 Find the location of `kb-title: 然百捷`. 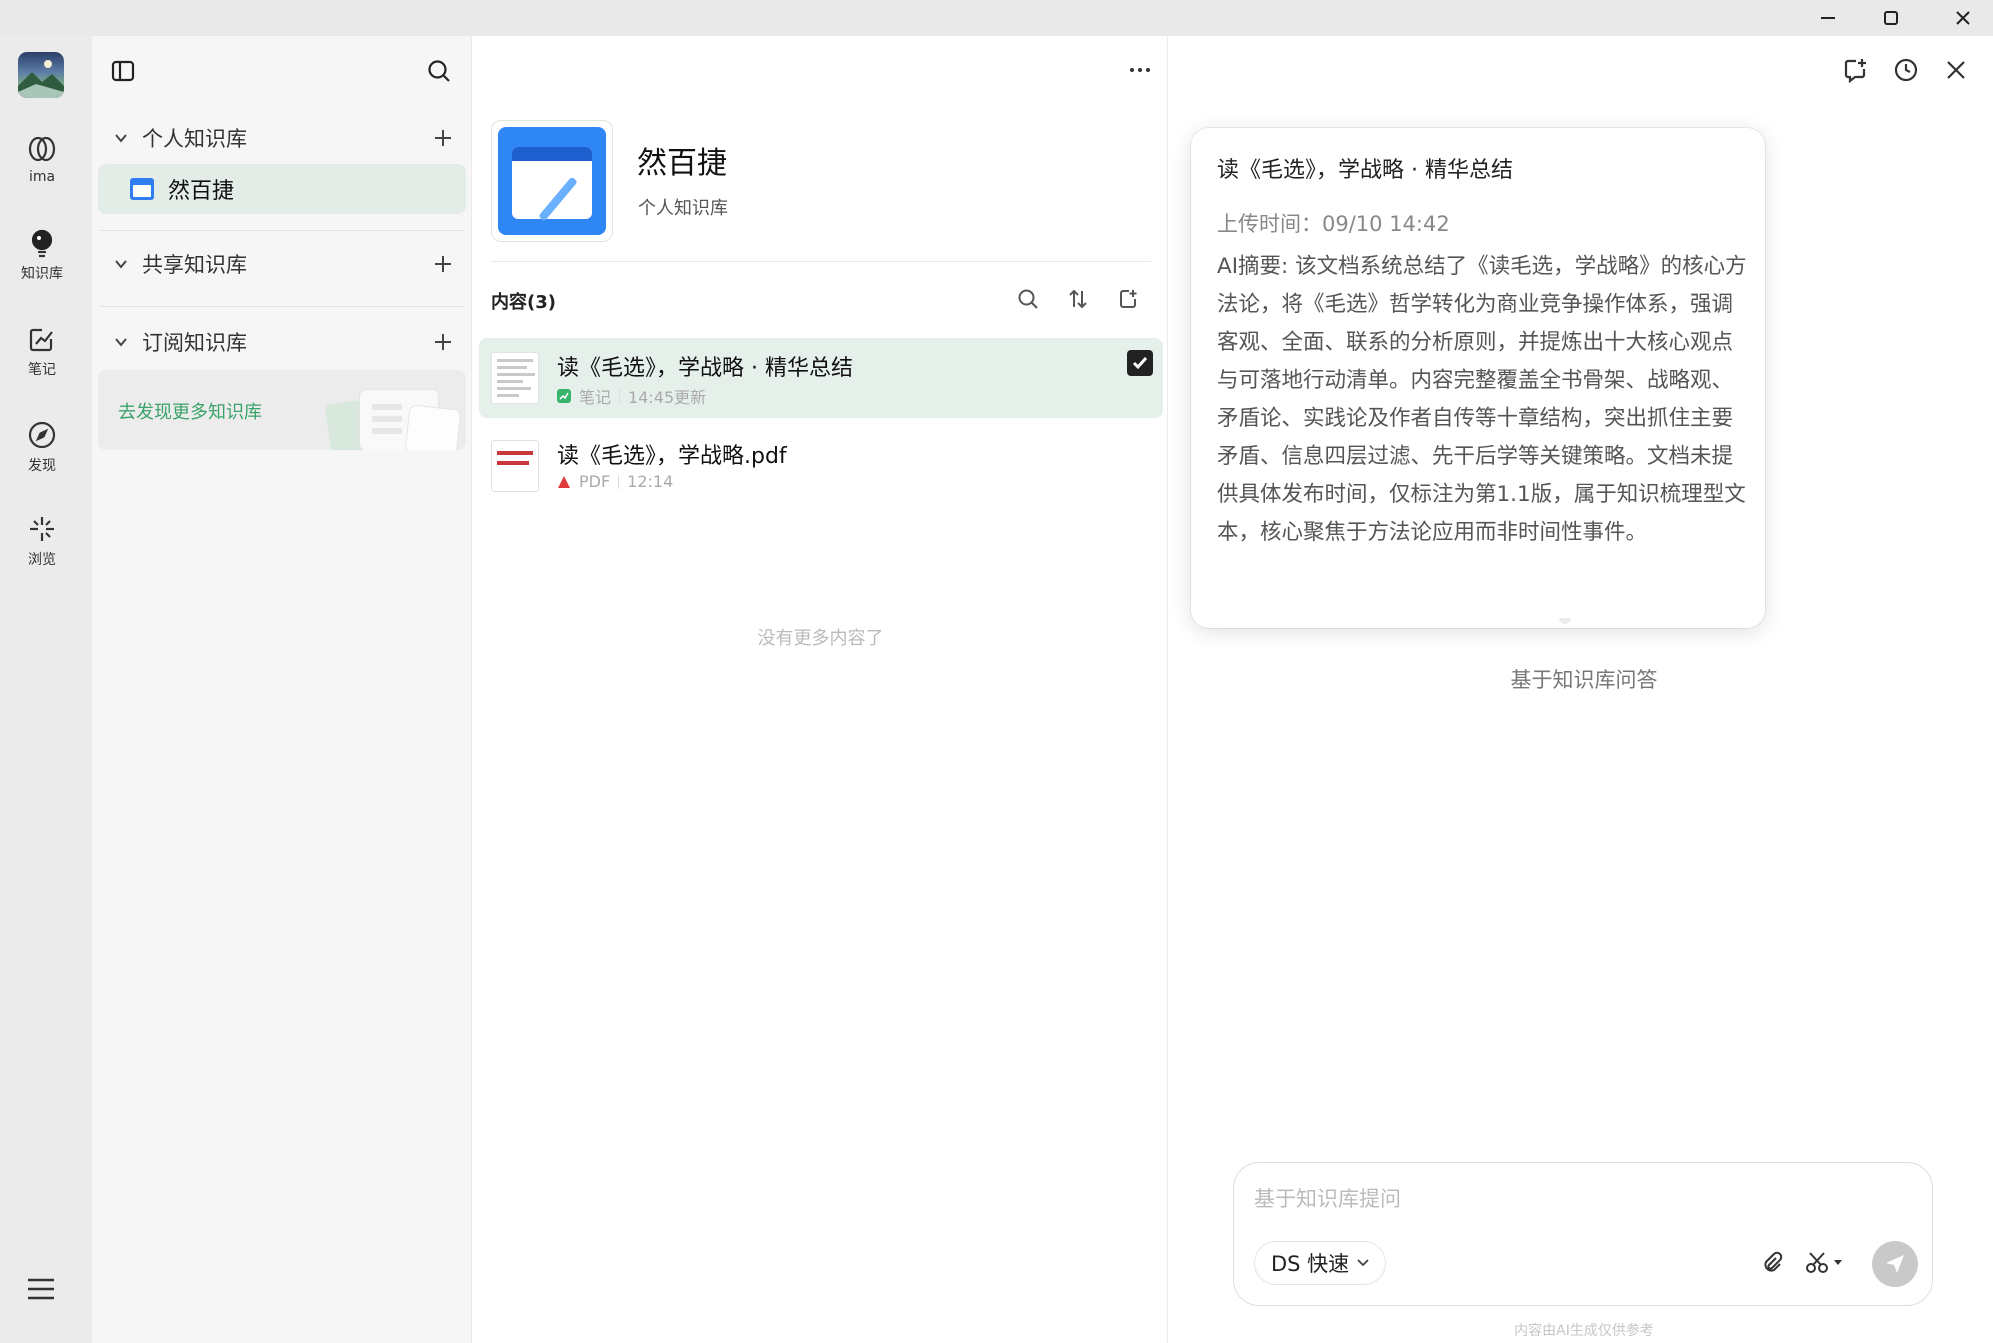

kb-title: 然百捷 is located at coordinates (682, 163).